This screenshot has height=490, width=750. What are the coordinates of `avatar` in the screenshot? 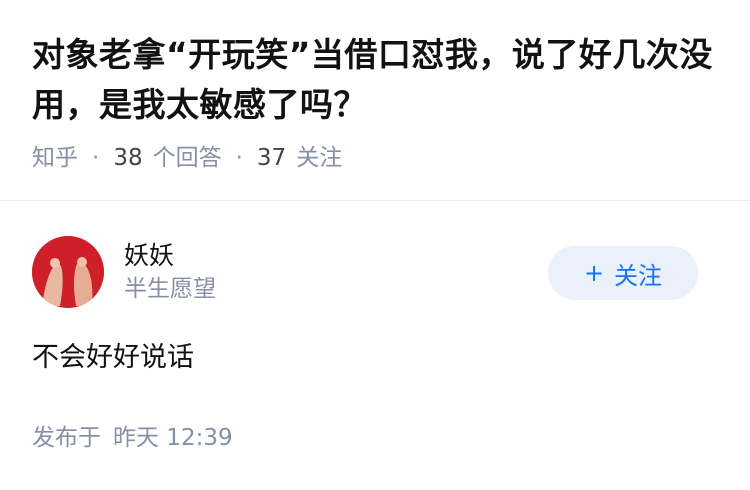 It's located at (68, 272).